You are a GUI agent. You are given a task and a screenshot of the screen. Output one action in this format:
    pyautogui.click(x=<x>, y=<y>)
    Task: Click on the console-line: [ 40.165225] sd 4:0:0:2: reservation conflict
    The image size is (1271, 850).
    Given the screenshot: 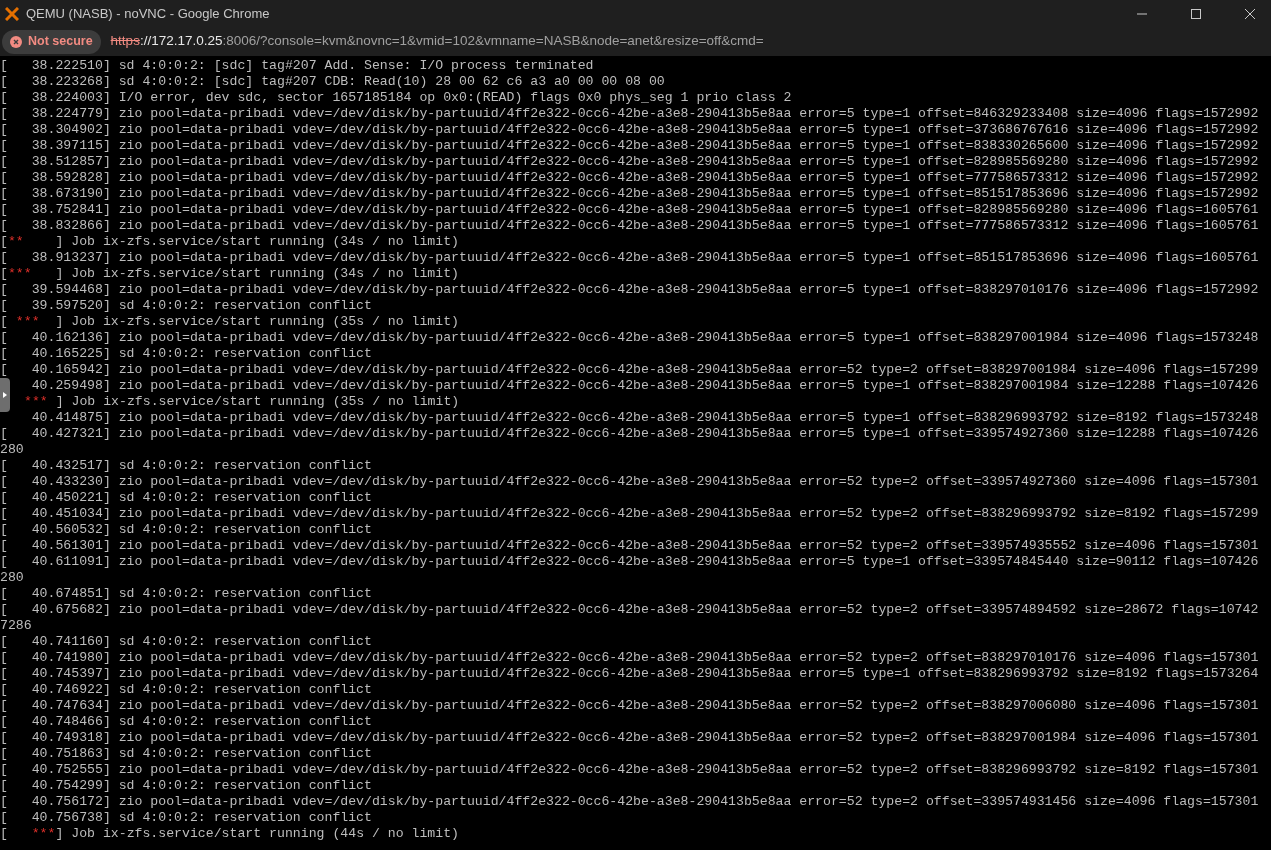 What is the action you would take?
    pyautogui.click(x=186, y=354)
    